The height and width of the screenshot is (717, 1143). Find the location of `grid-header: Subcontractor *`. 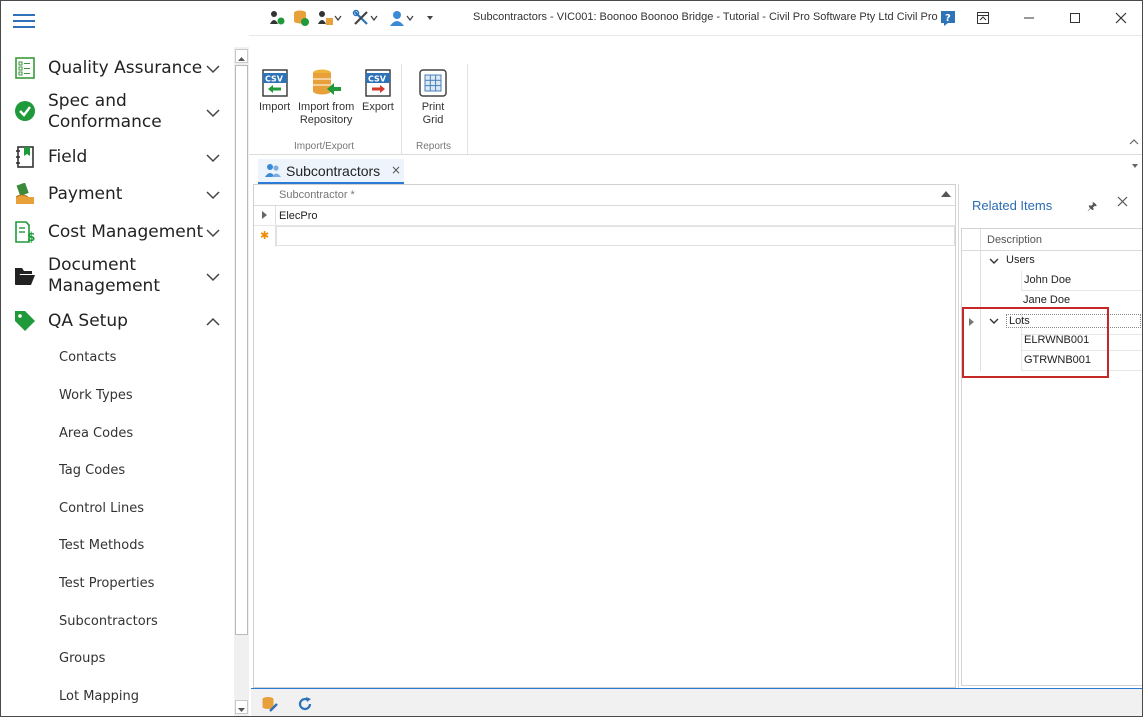

grid-header: Subcontractor * is located at coordinates (604, 195).